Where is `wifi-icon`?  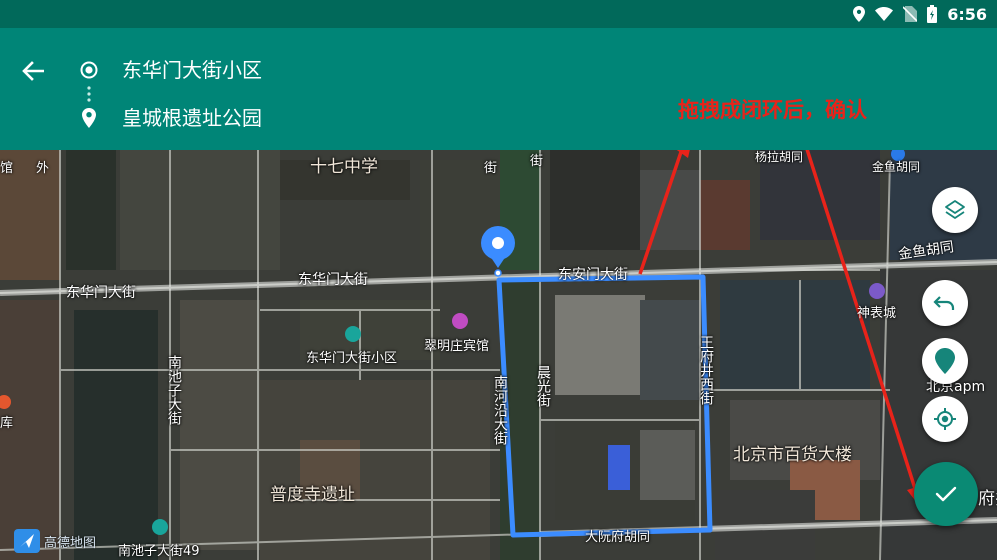 wifi-icon is located at coordinates (884, 14).